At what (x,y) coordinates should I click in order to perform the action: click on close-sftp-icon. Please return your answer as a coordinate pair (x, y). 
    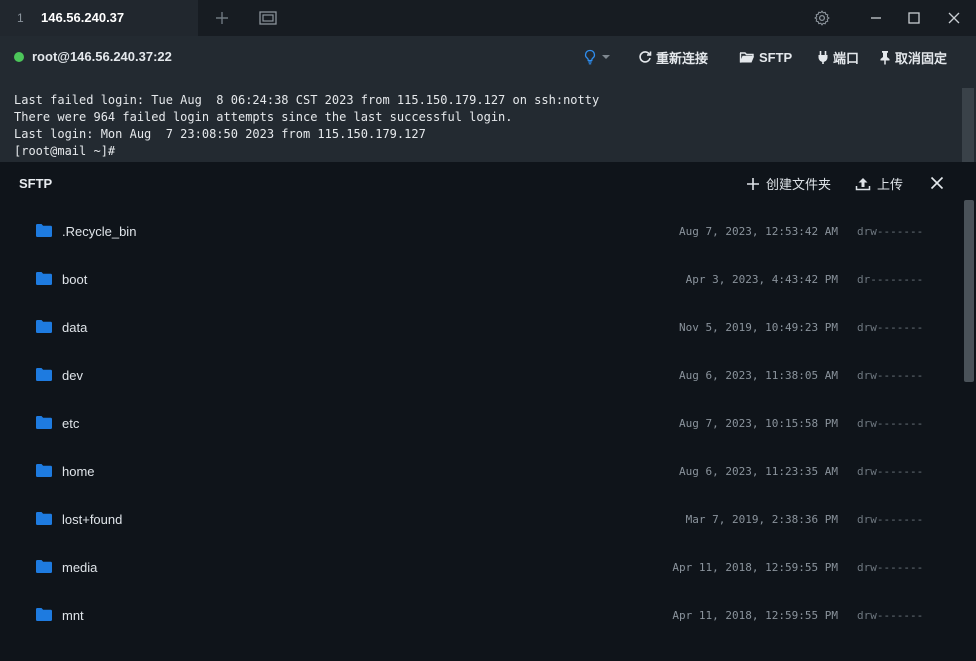
    Looking at the image, I should click on (938, 184).